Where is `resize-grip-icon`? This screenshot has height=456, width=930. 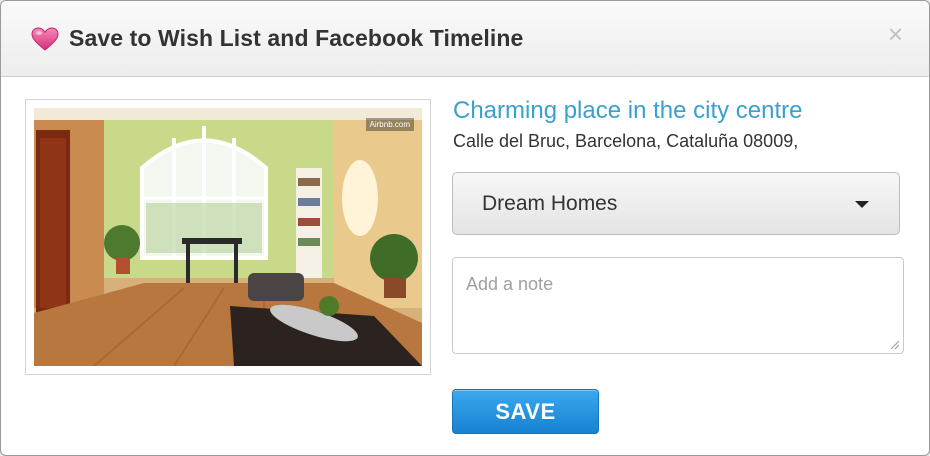 resize-grip-icon is located at coordinates (895, 345).